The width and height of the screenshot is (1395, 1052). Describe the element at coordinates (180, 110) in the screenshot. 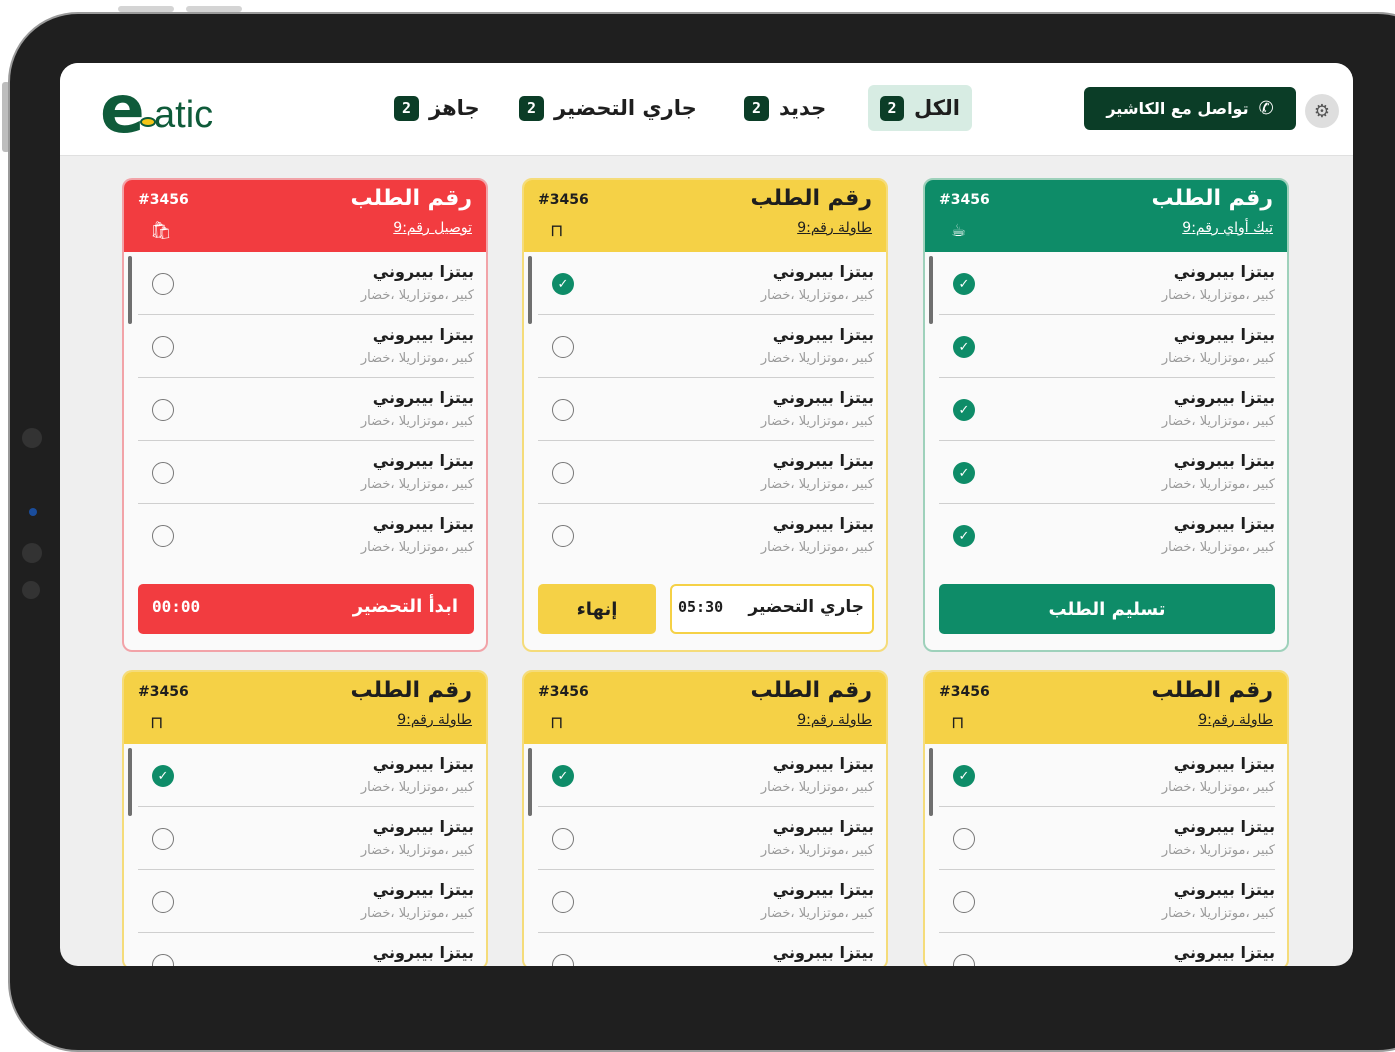

I see `eatic-logo: e atic` at that location.